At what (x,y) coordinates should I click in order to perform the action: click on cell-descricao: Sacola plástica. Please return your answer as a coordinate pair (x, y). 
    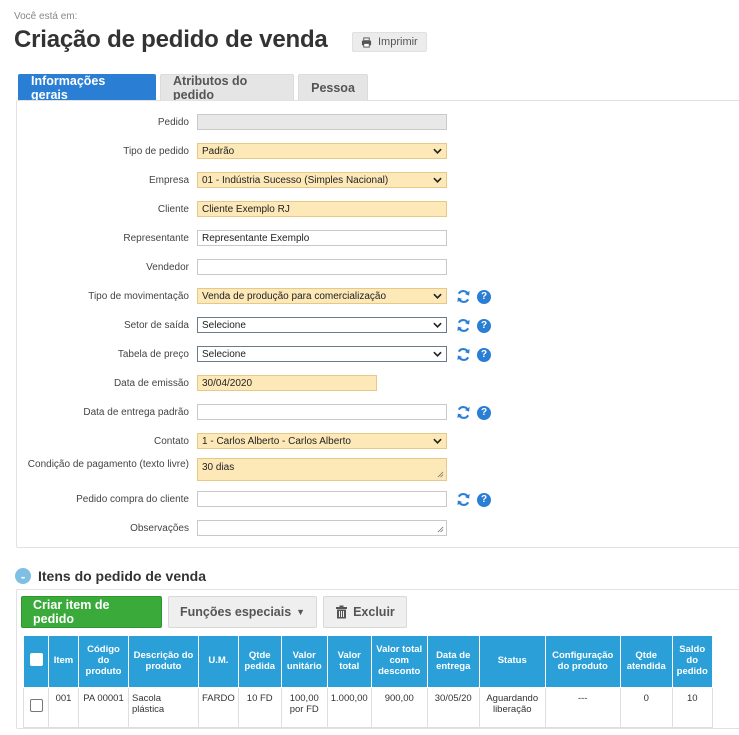
    Looking at the image, I should click on (163, 707).